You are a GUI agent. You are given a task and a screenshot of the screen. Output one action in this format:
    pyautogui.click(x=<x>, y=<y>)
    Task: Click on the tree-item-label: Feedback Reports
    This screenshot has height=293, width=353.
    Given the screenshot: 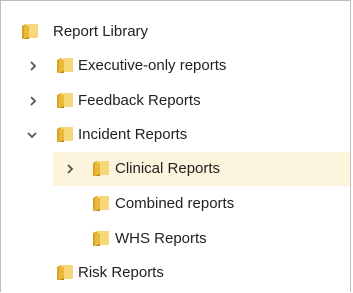 What is the action you would take?
    pyautogui.click(x=139, y=100)
    